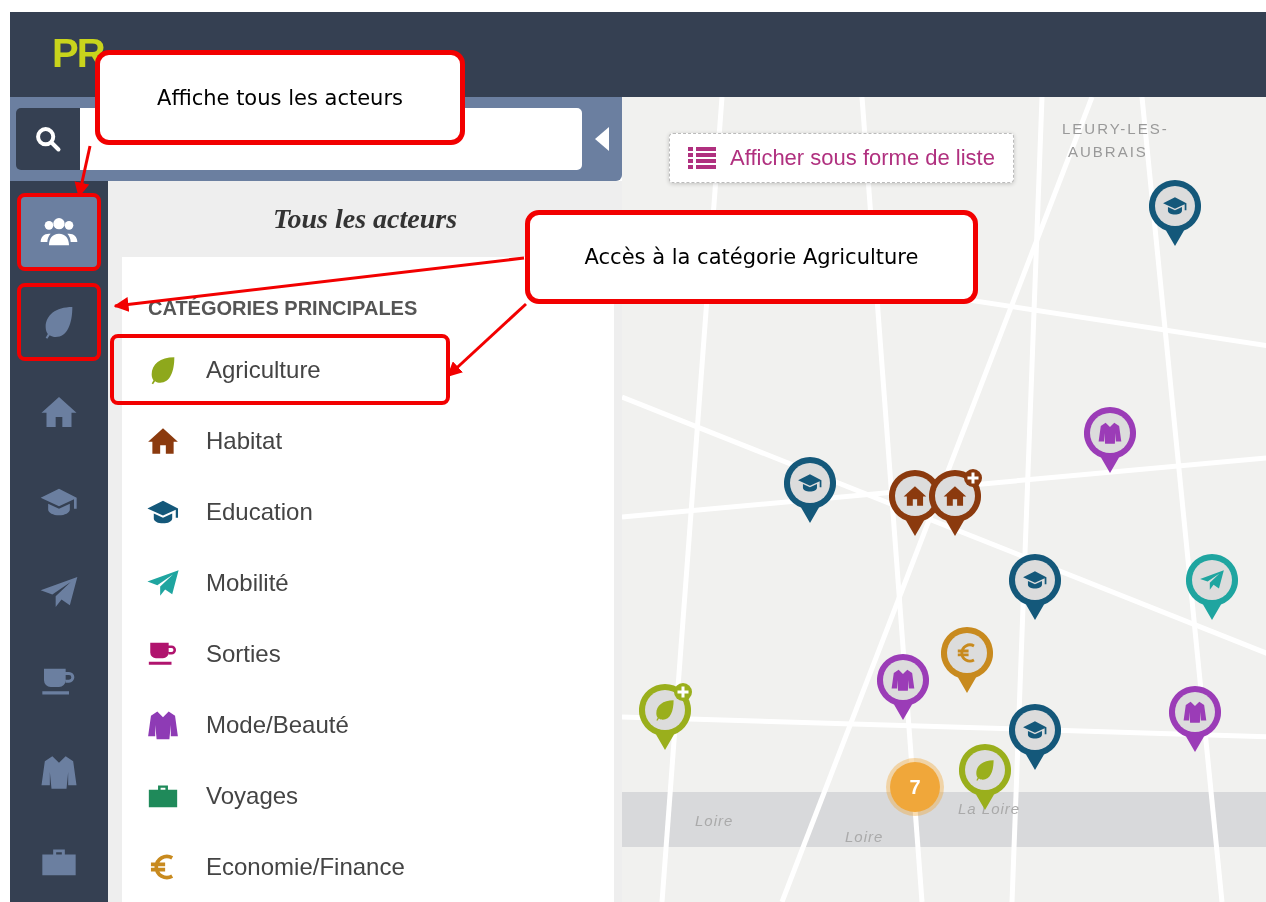 Image resolution: width=1266 pixels, height=902 pixels. What do you see at coordinates (280, 795) in the screenshot?
I see `category-item: Voyages` at bounding box center [280, 795].